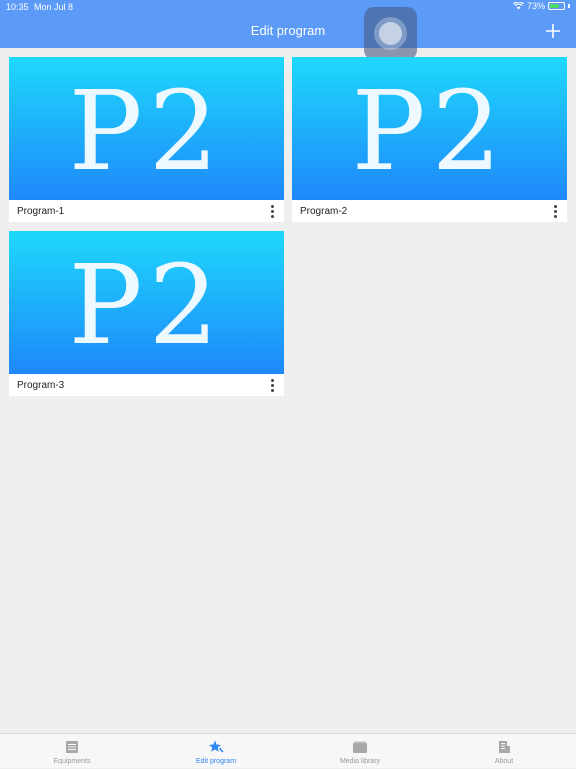  What do you see at coordinates (288, 30) in the screenshot?
I see `page-title: Edit program` at bounding box center [288, 30].